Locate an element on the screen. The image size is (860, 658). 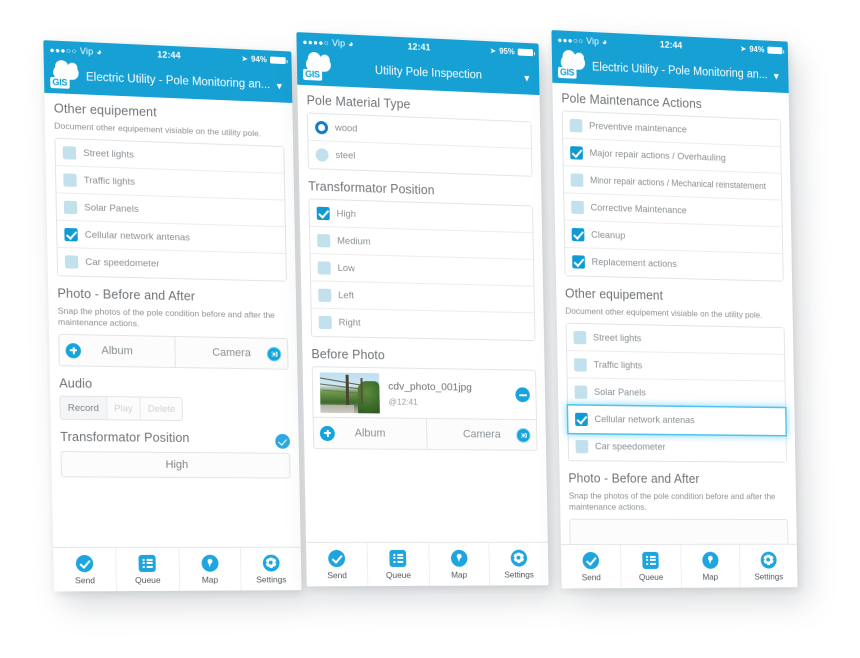
record-button: Record is located at coordinates (84, 408).